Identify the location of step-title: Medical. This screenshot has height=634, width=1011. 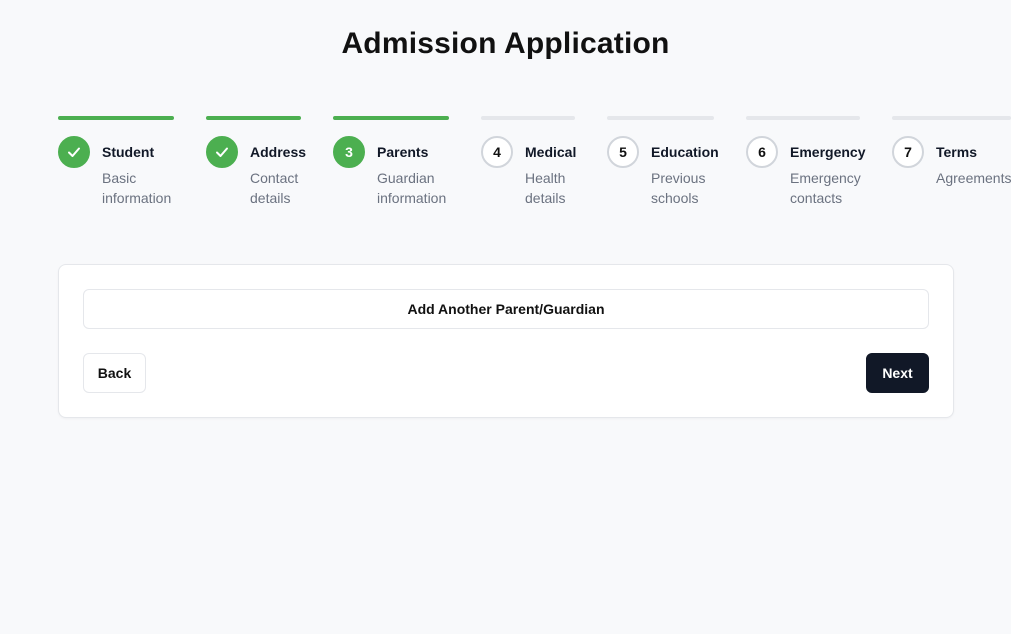
(551, 152).